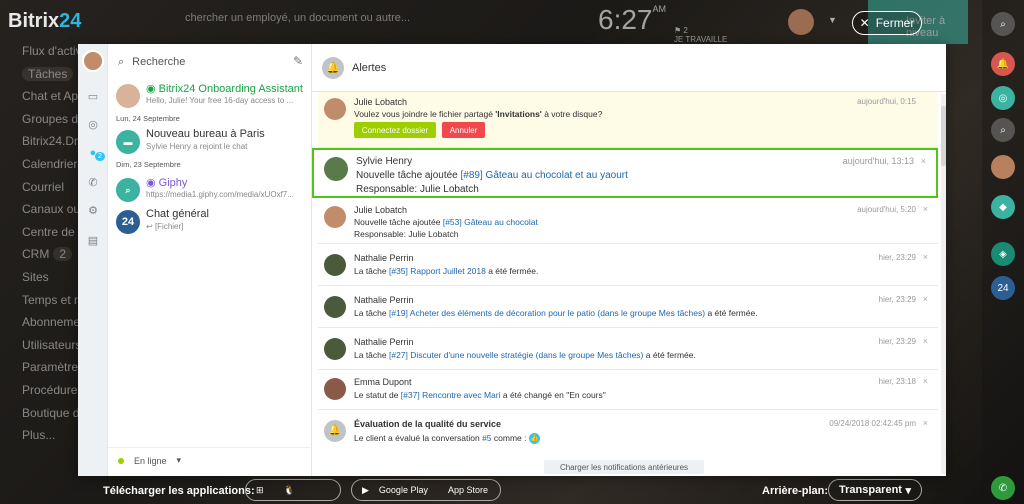  What do you see at coordinates (40, 281) in the screenshot?
I see `left-menu-item: Sites` at bounding box center [40, 281].